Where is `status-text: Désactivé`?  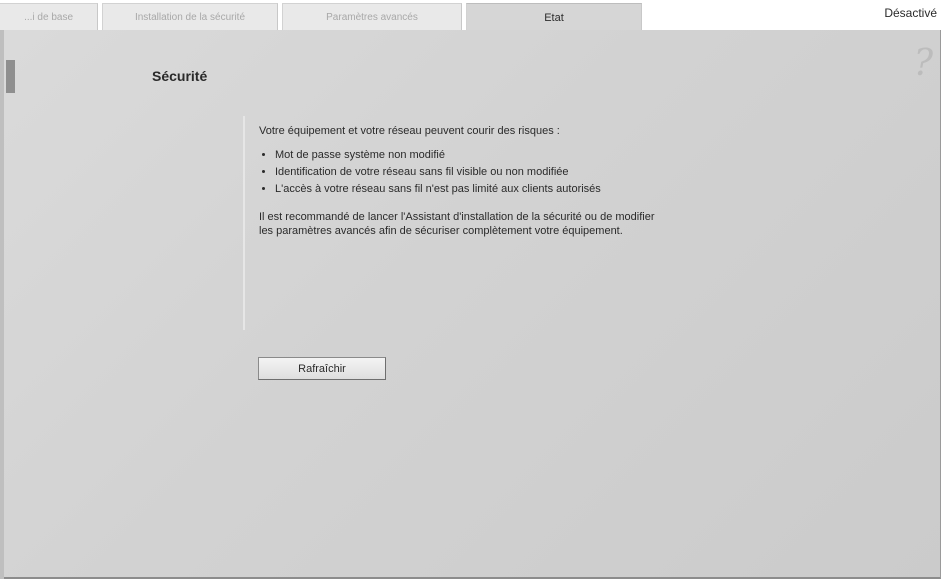
status-text: Désactivé is located at coordinates (910, 13).